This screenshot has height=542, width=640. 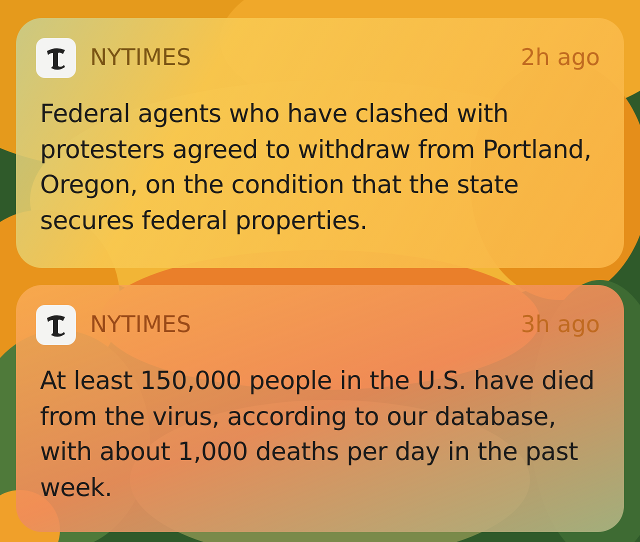 I want to click on timestamp: 2h ago, so click(x=560, y=58).